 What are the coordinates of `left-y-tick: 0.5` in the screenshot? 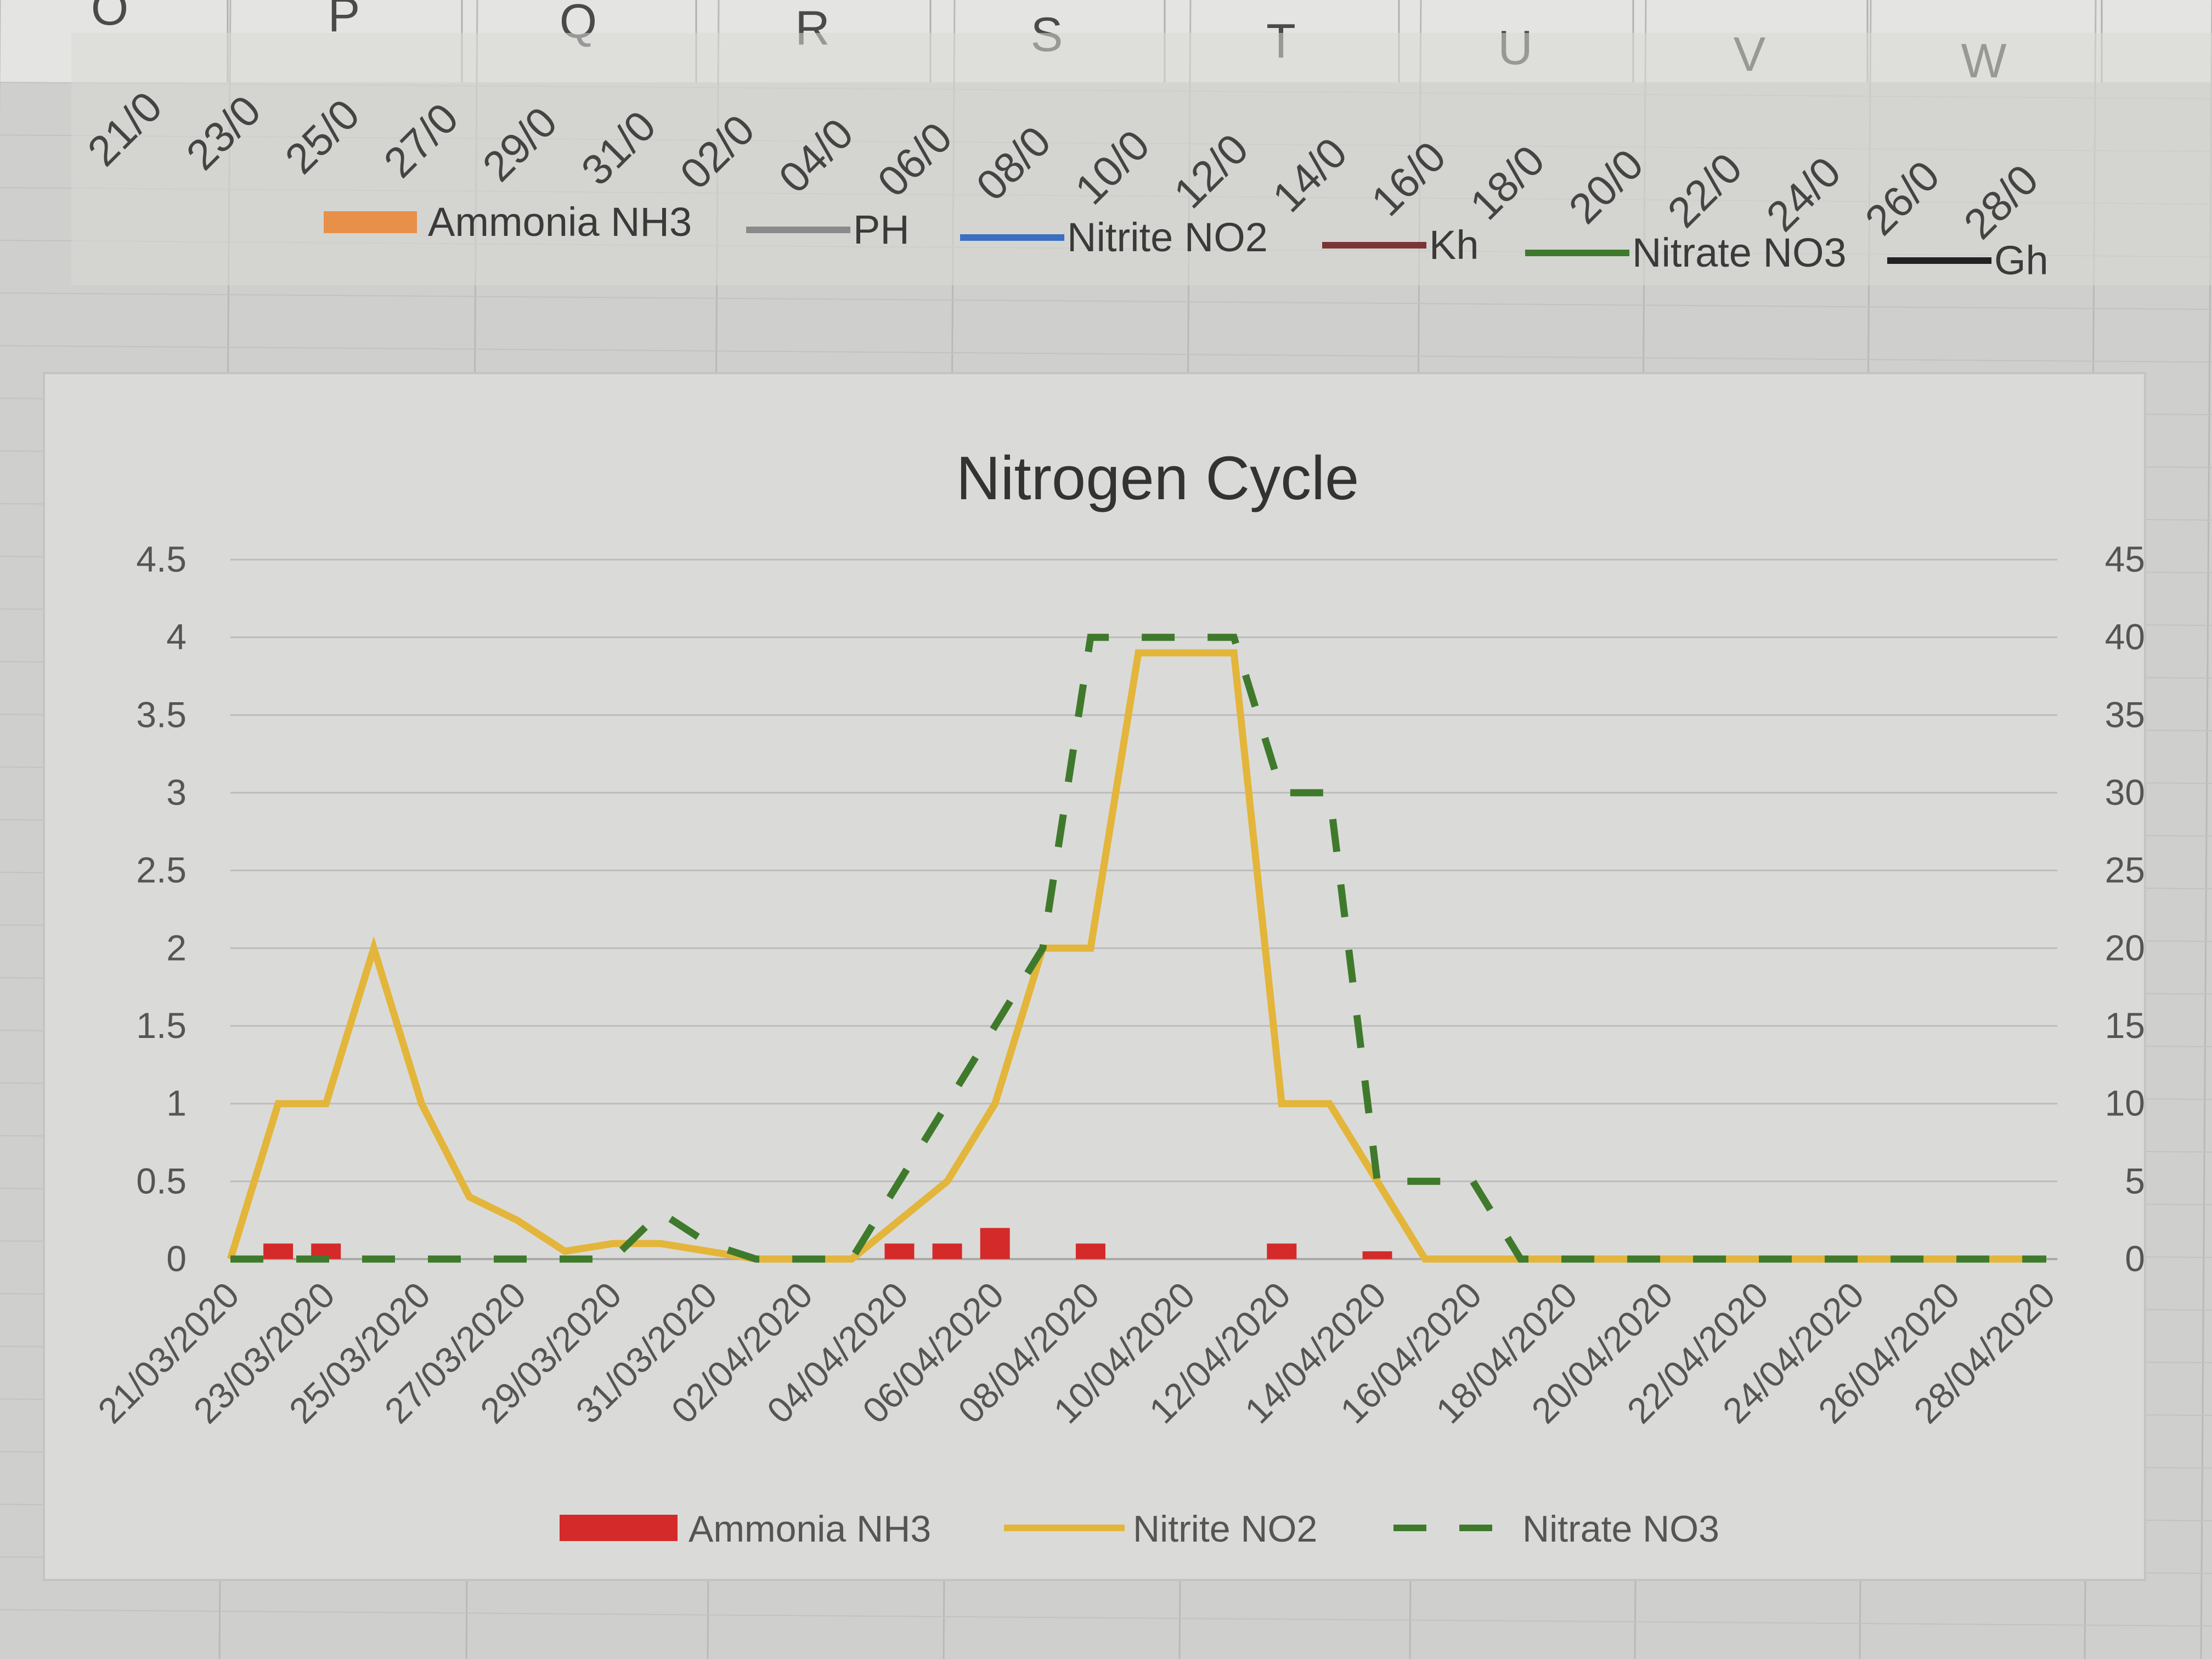 It's located at (161, 1180).